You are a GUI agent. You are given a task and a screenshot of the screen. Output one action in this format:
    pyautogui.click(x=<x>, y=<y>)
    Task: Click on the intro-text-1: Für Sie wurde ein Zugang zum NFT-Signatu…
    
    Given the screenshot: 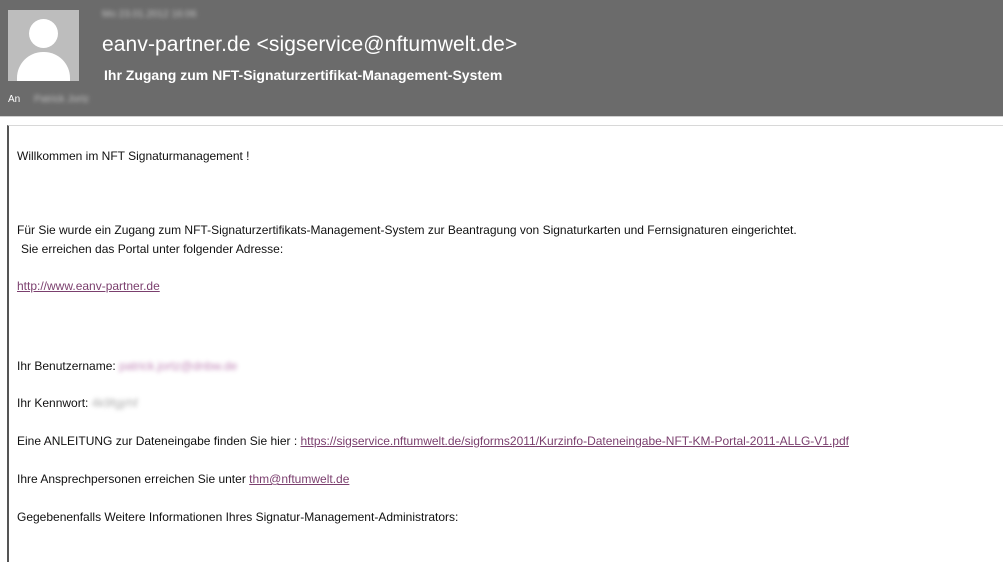 What is the action you would take?
    pyautogui.click(x=407, y=230)
    